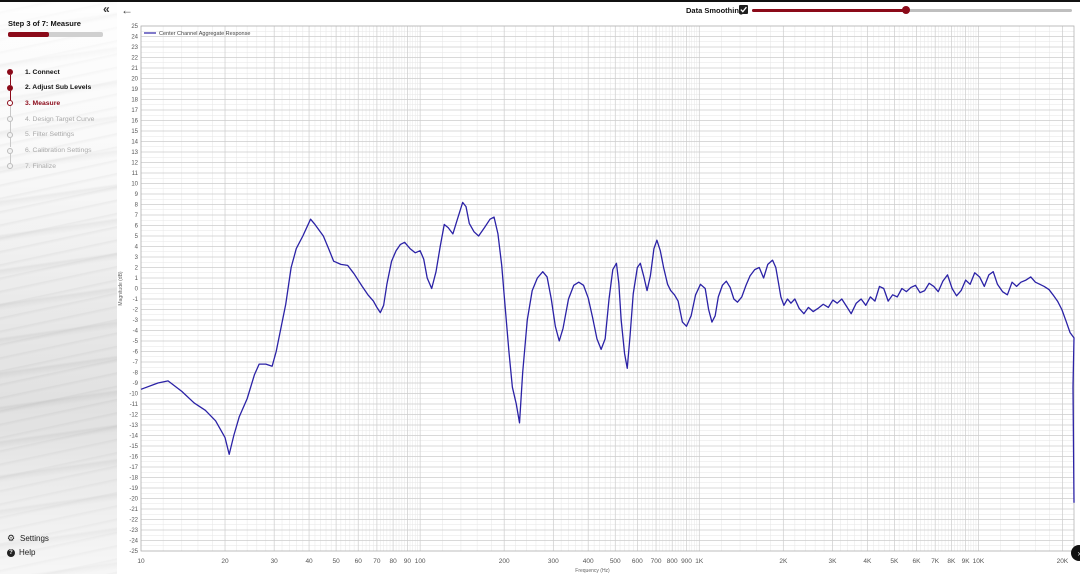 This screenshot has width=1080, height=574. What do you see at coordinates (136, 311) in the screenshot?
I see `y-tick-label: -2` at bounding box center [136, 311].